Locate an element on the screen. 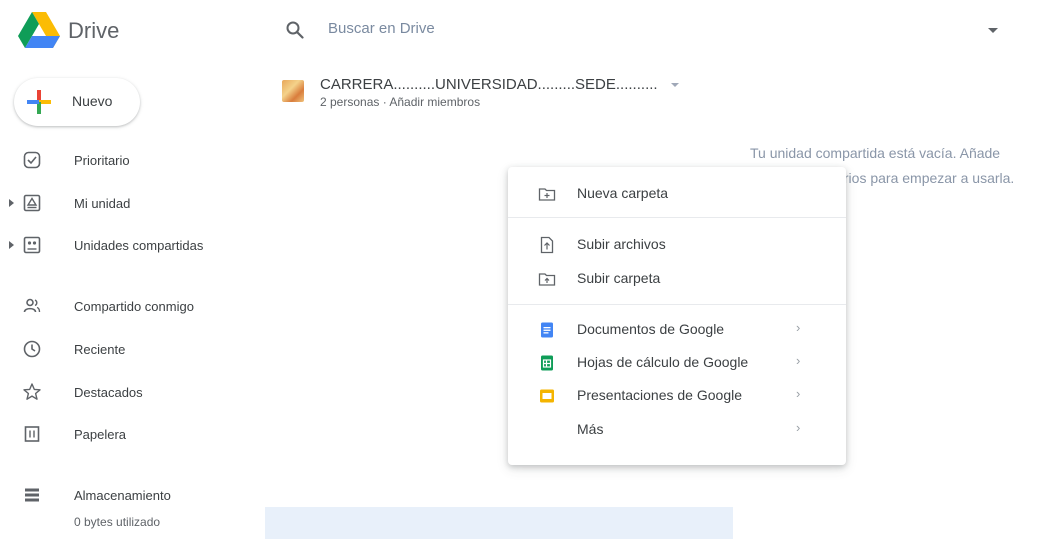  search-input is located at coordinates (628, 28).